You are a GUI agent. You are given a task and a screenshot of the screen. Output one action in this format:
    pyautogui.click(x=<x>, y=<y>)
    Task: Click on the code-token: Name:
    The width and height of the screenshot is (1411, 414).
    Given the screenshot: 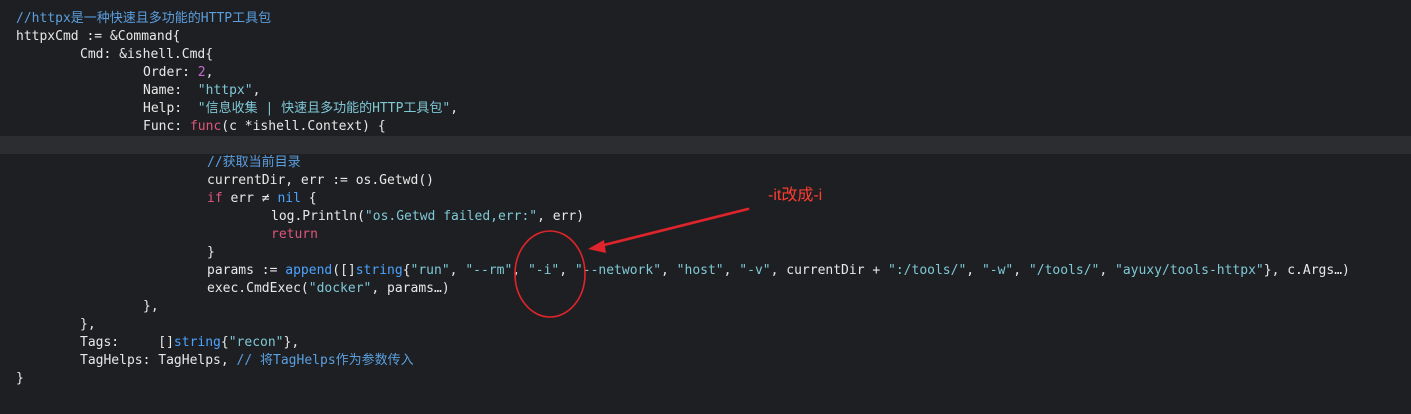 What is the action you would take?
    pyautogui.click(x=170, y=90)
    